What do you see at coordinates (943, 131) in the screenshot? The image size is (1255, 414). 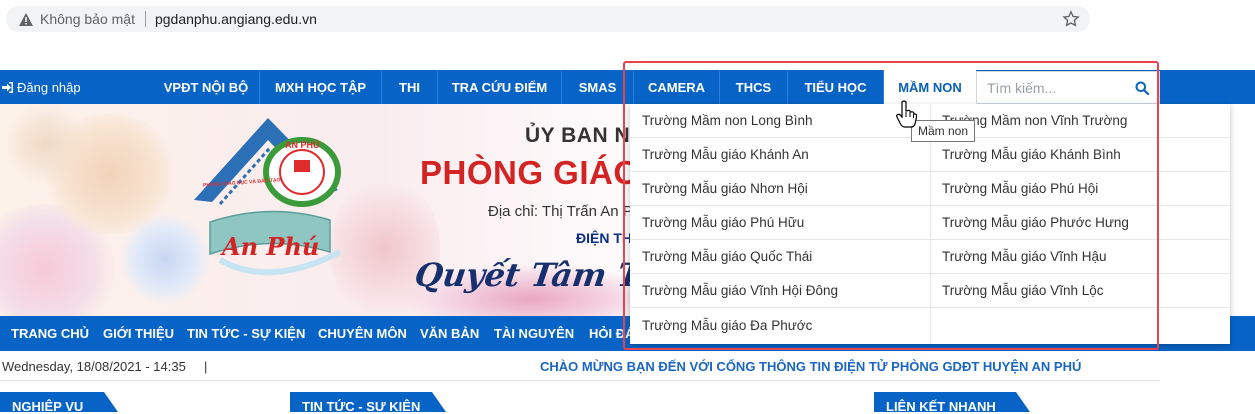 I see `tooltip: Mầm non` at bounding box center [943, 131].